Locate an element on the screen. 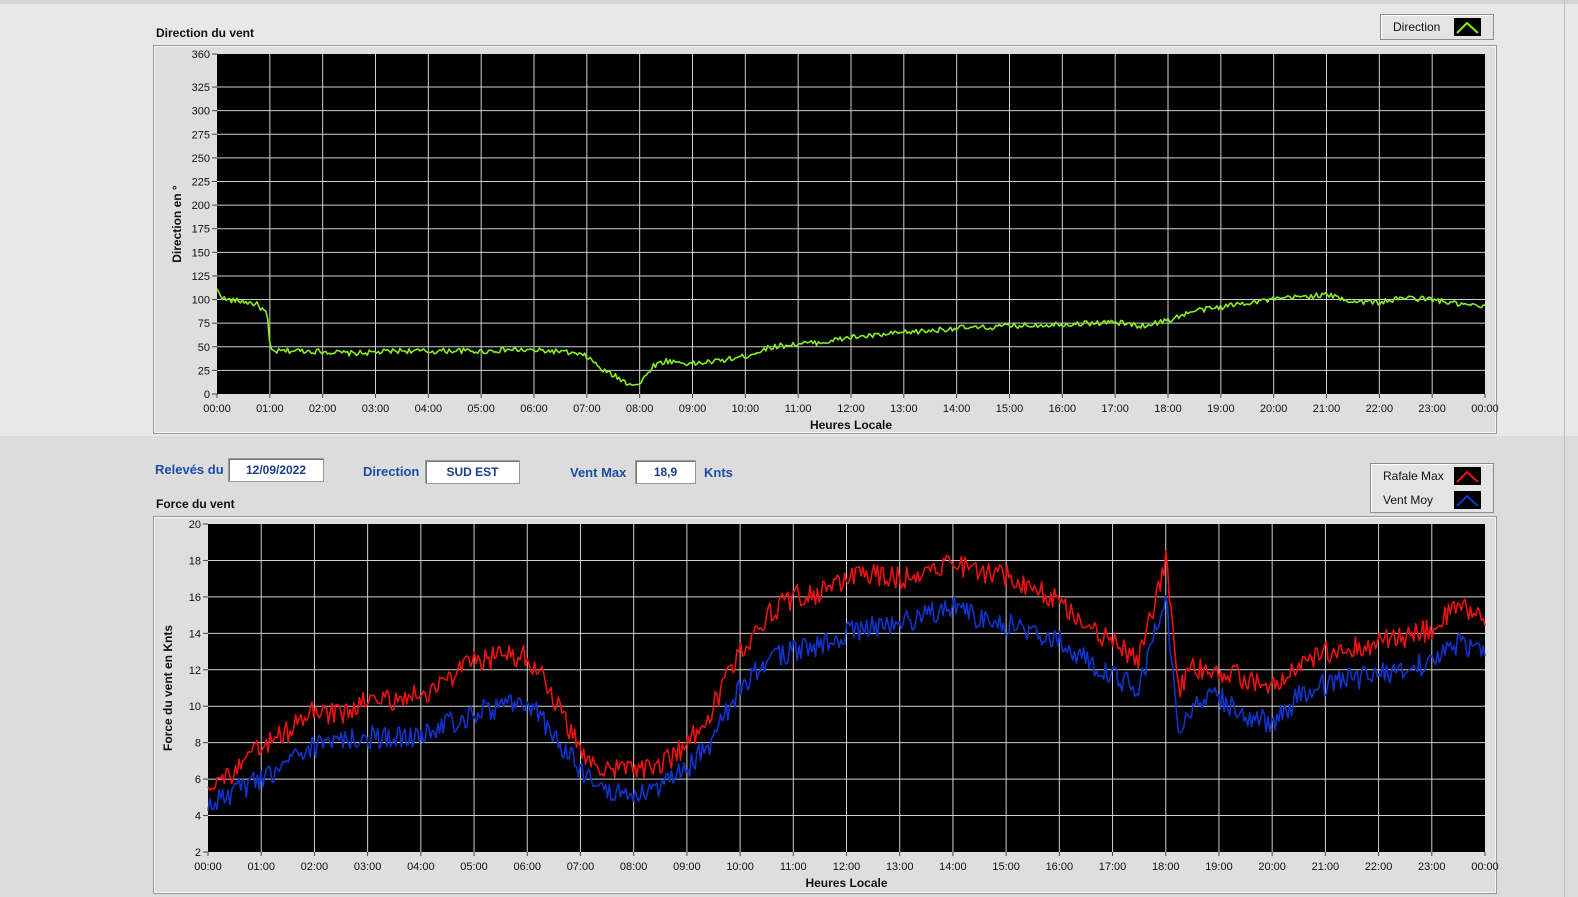 The image size is (1578, 897). y-tick-label: 125 is located at coordinates (201, 277).